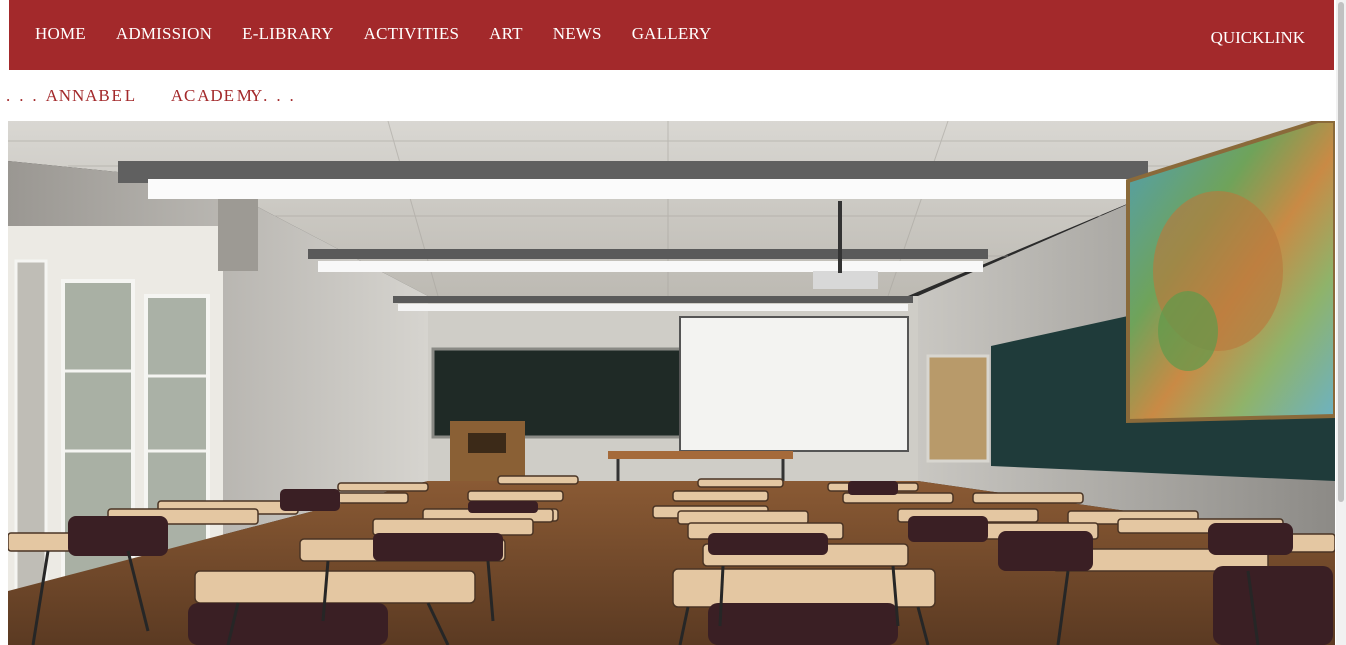 The height and width of the screenshot is (645, 1346). I want to click on nav-item-news: NEWS, so click(577, 34).